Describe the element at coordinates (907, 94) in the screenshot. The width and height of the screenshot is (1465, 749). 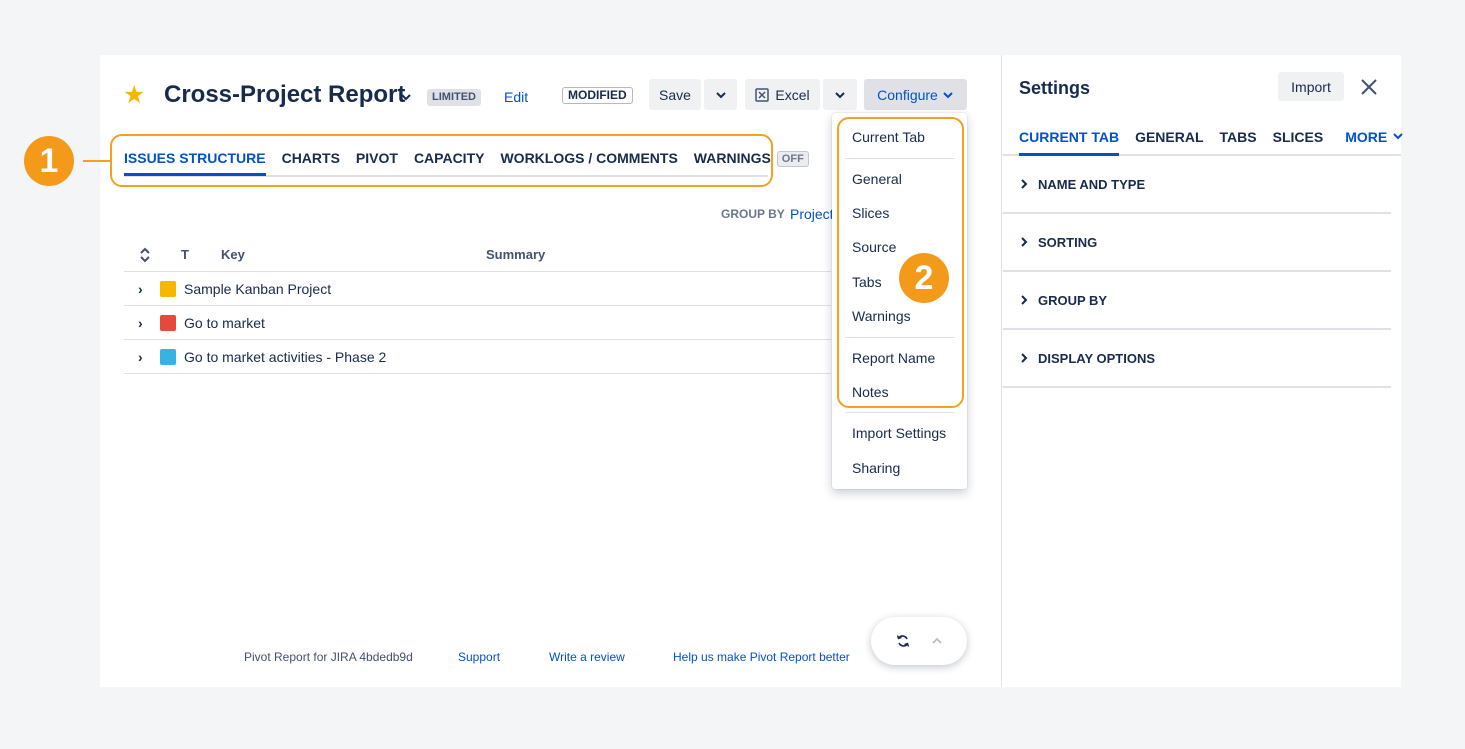
I see `configure-label: Configure` at that location.